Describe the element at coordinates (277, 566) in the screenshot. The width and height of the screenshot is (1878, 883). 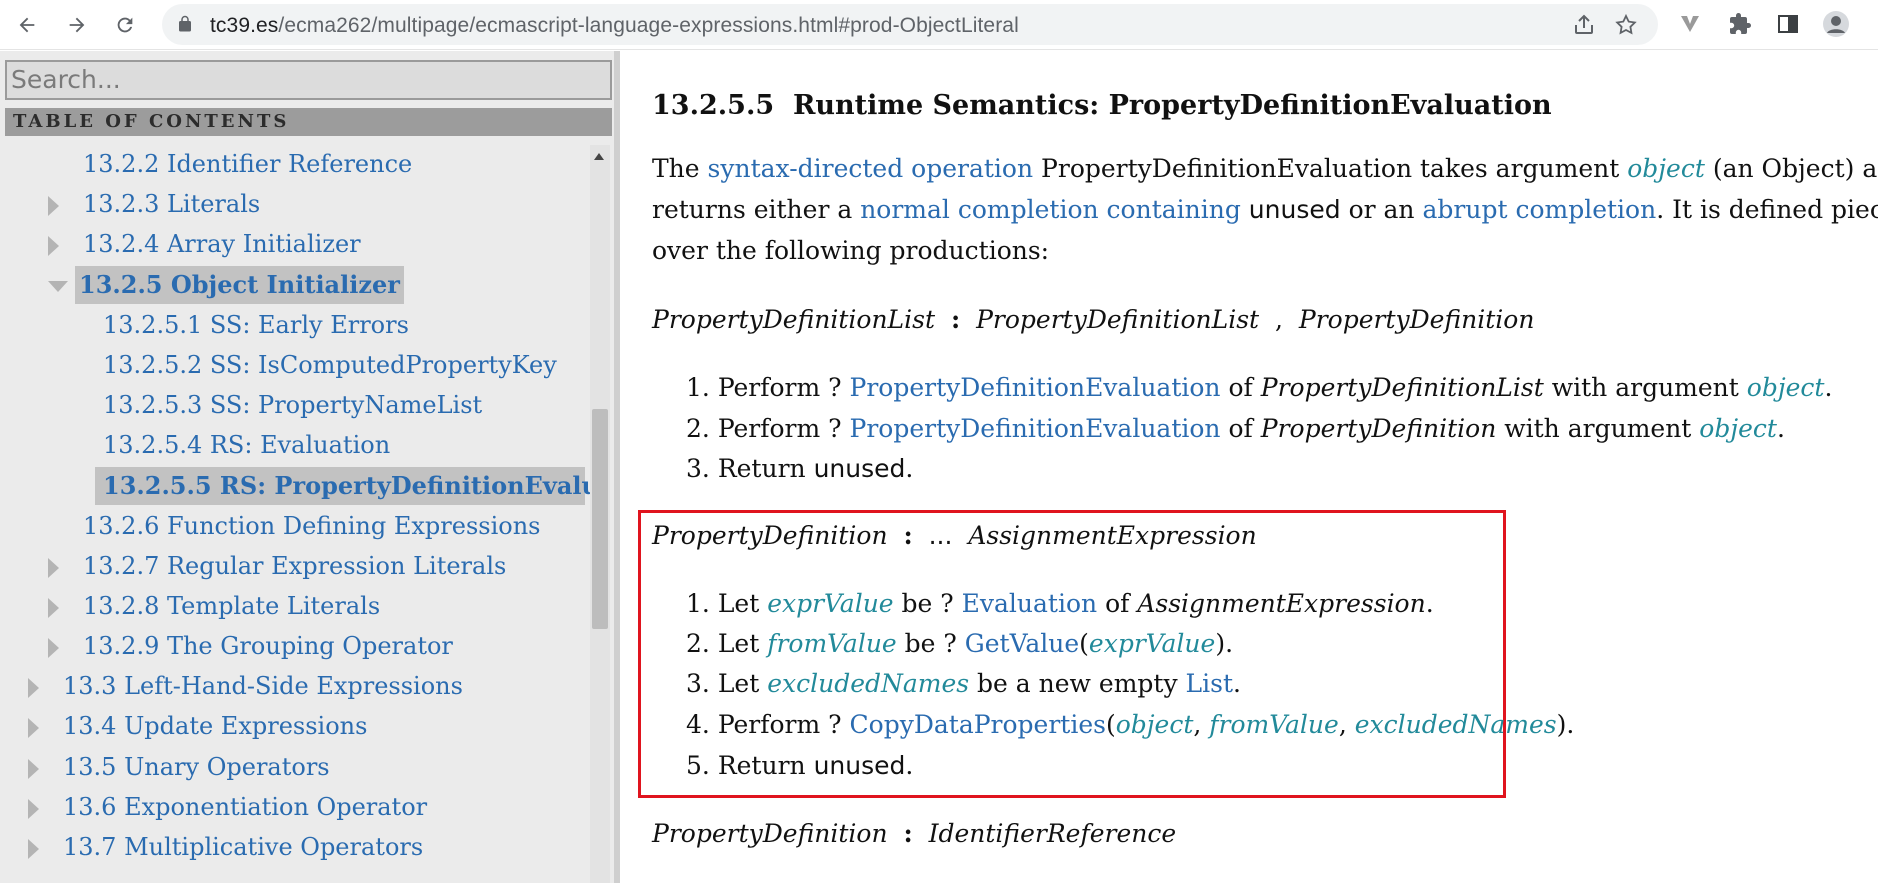
I see `toc-item: 13.2.7 Regular Expression Literals` at that location.